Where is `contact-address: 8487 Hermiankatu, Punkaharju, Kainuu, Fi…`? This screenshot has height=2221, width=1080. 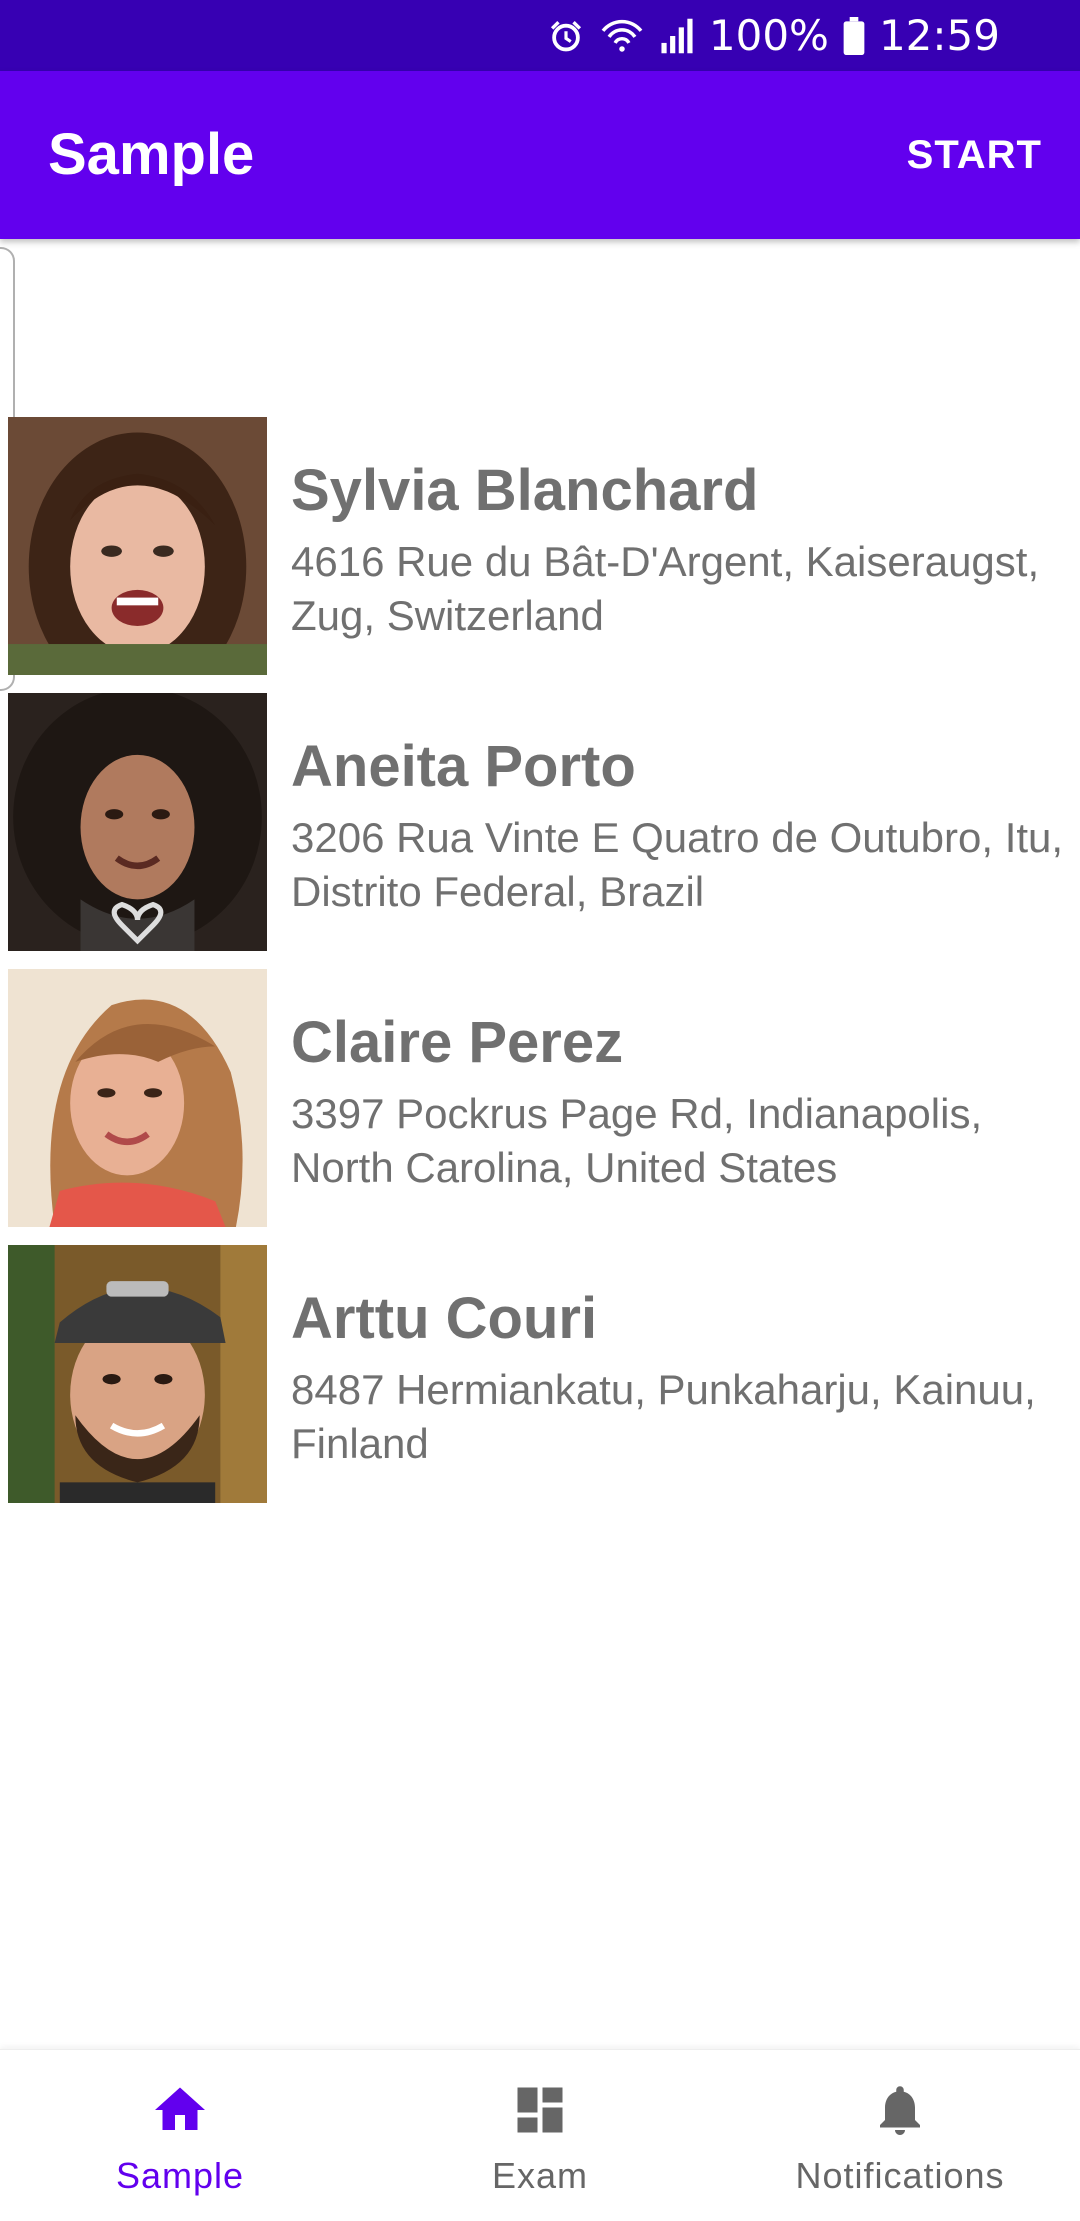
contact-address: 8487 Hermiankatu, Punkaharju, Kainuu, Fi… is located at coordinates (663, 1416).